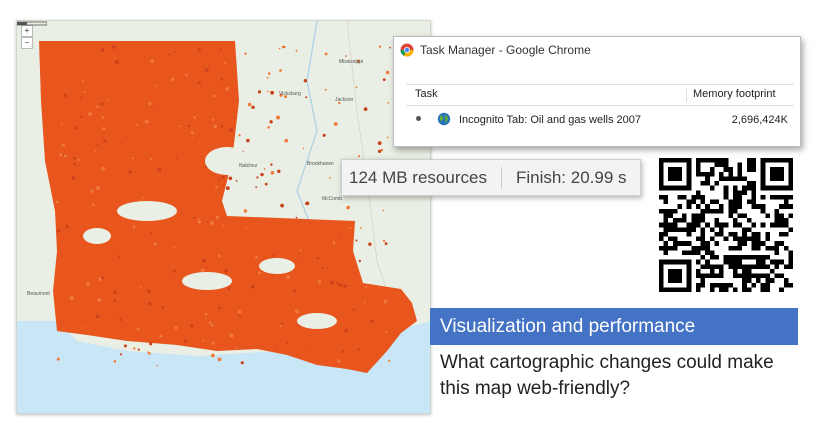 This screenshot has height=433, width=817. I want to click on zoom-out-button: −, so click(27, 43).